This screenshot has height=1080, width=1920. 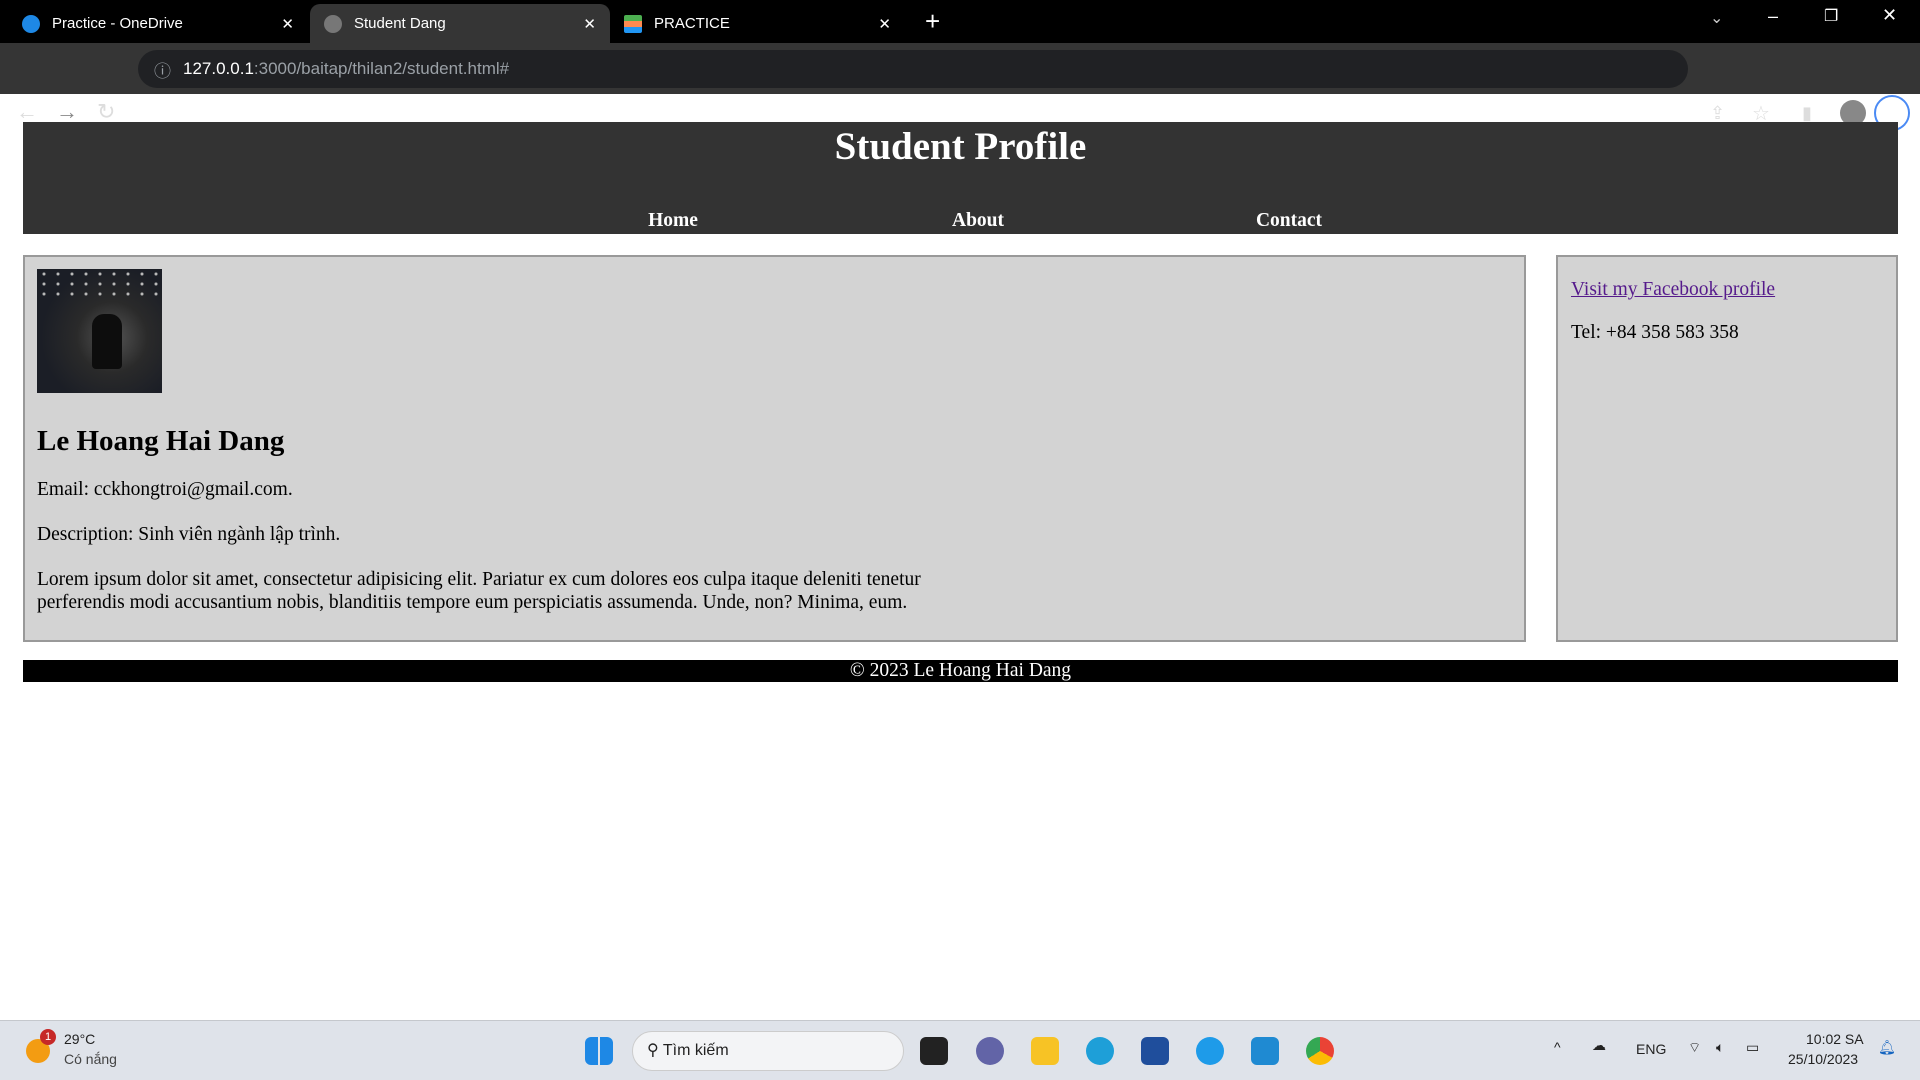 I want to click on tab-label: Practice - OneDrive, so click(x=117, y=23).